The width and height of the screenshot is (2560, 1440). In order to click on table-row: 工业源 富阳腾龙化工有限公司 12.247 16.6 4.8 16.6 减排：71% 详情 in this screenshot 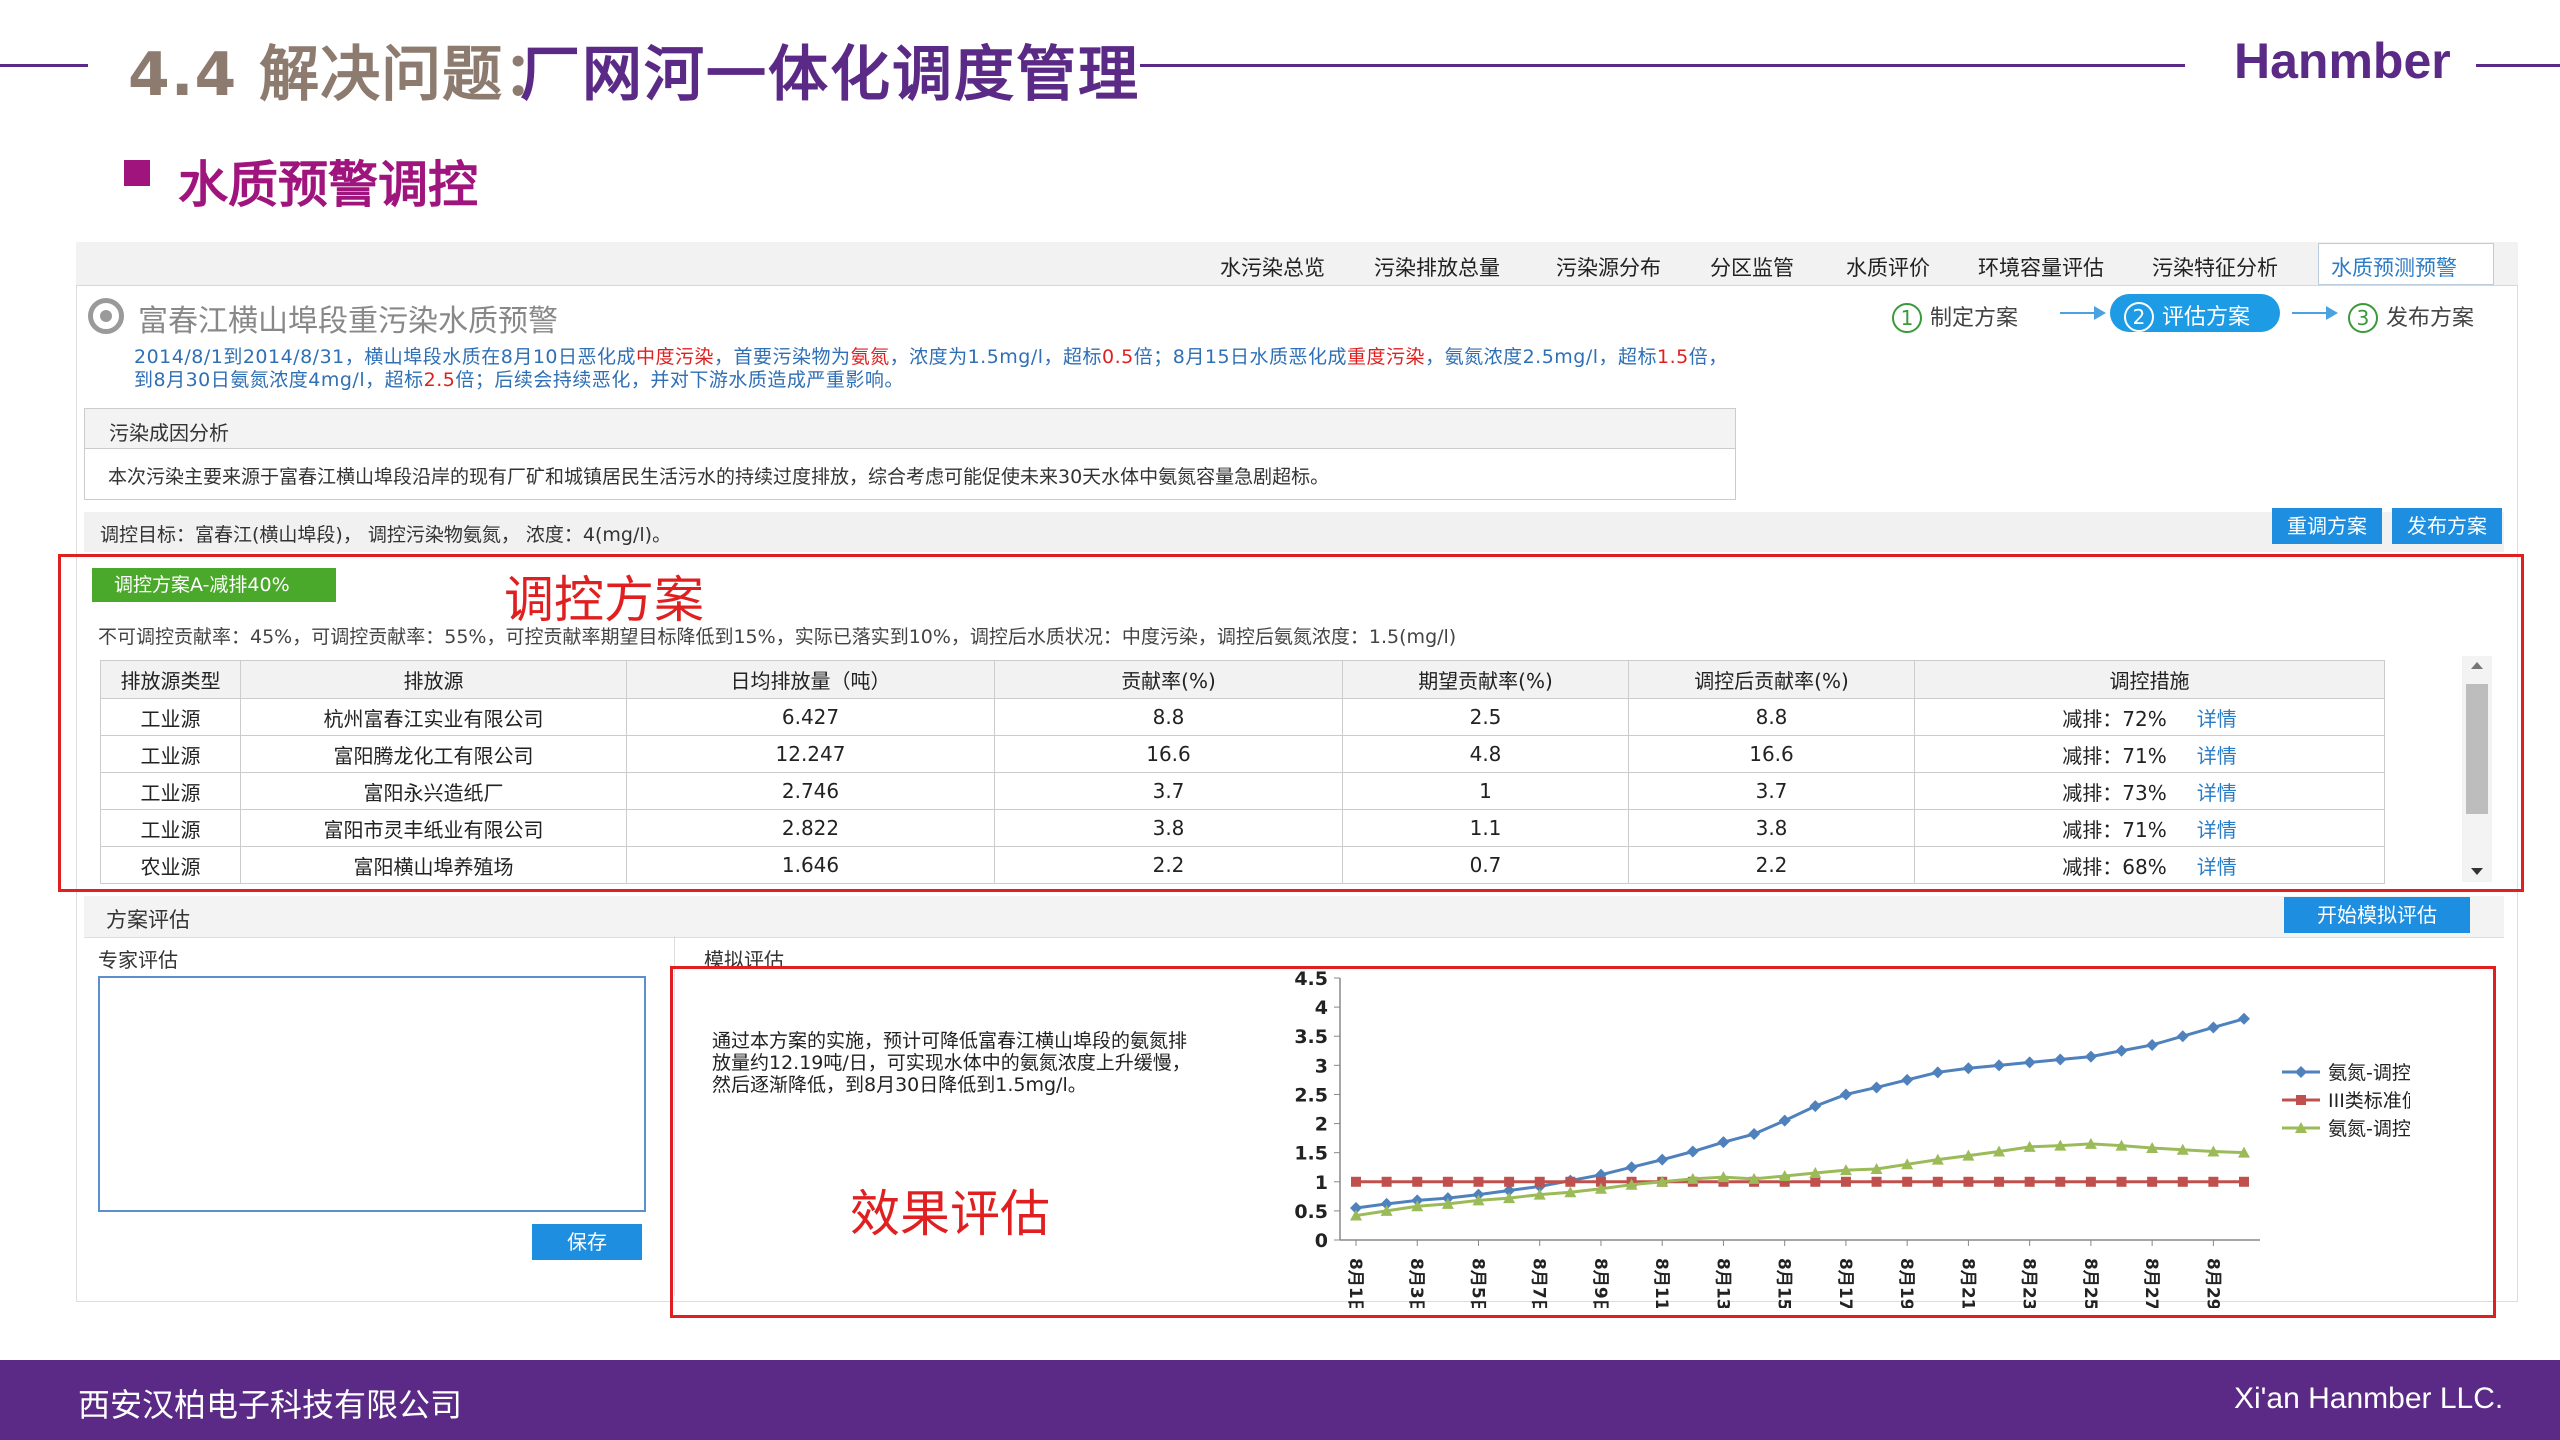, I will do `click(1242, 754)`.